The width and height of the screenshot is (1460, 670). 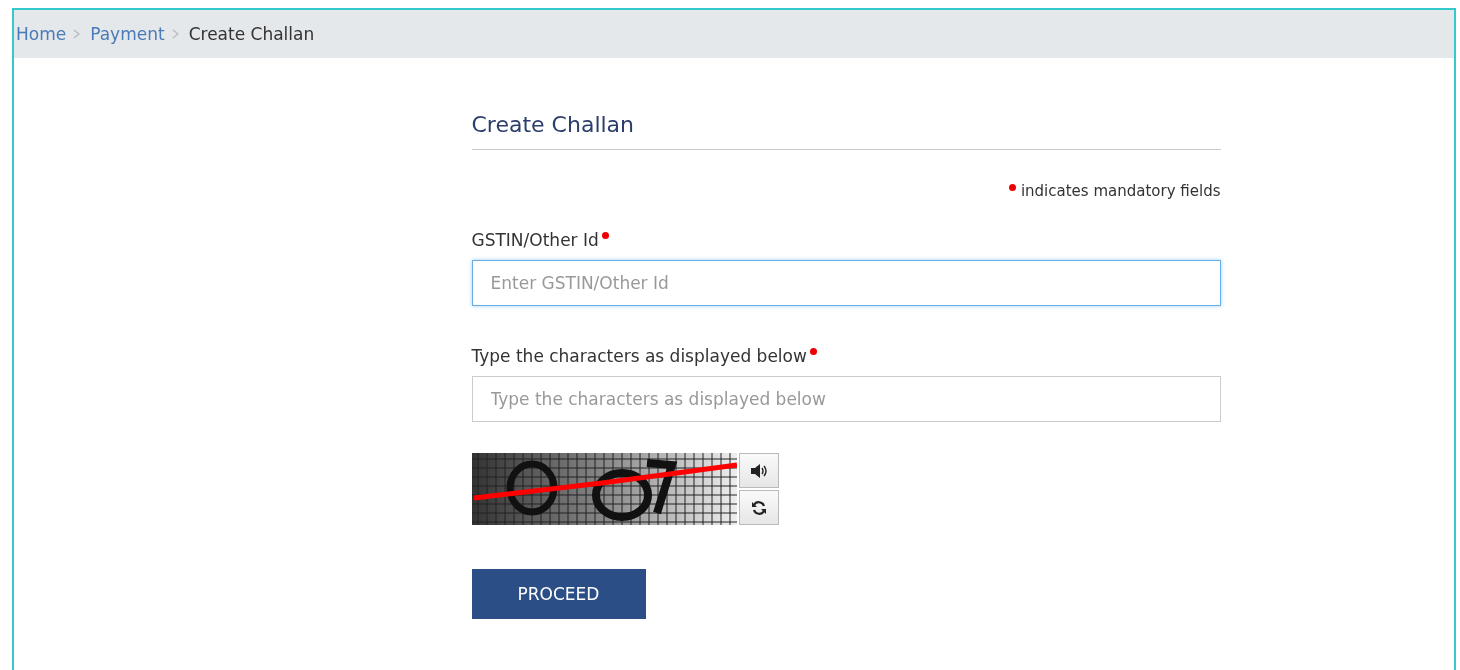 I want to click on breadcrumb-current: Create Challan, so click(x=251, y=34).